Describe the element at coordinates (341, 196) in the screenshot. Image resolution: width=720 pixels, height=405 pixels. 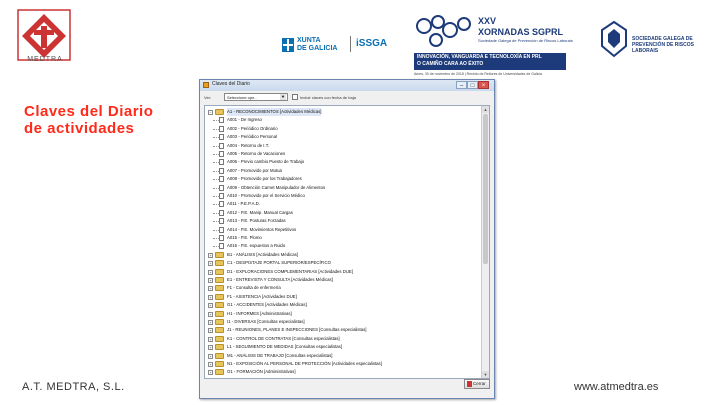
I see `tree-item-row: A010 - Promovido por el Servicio Médico` at that location.